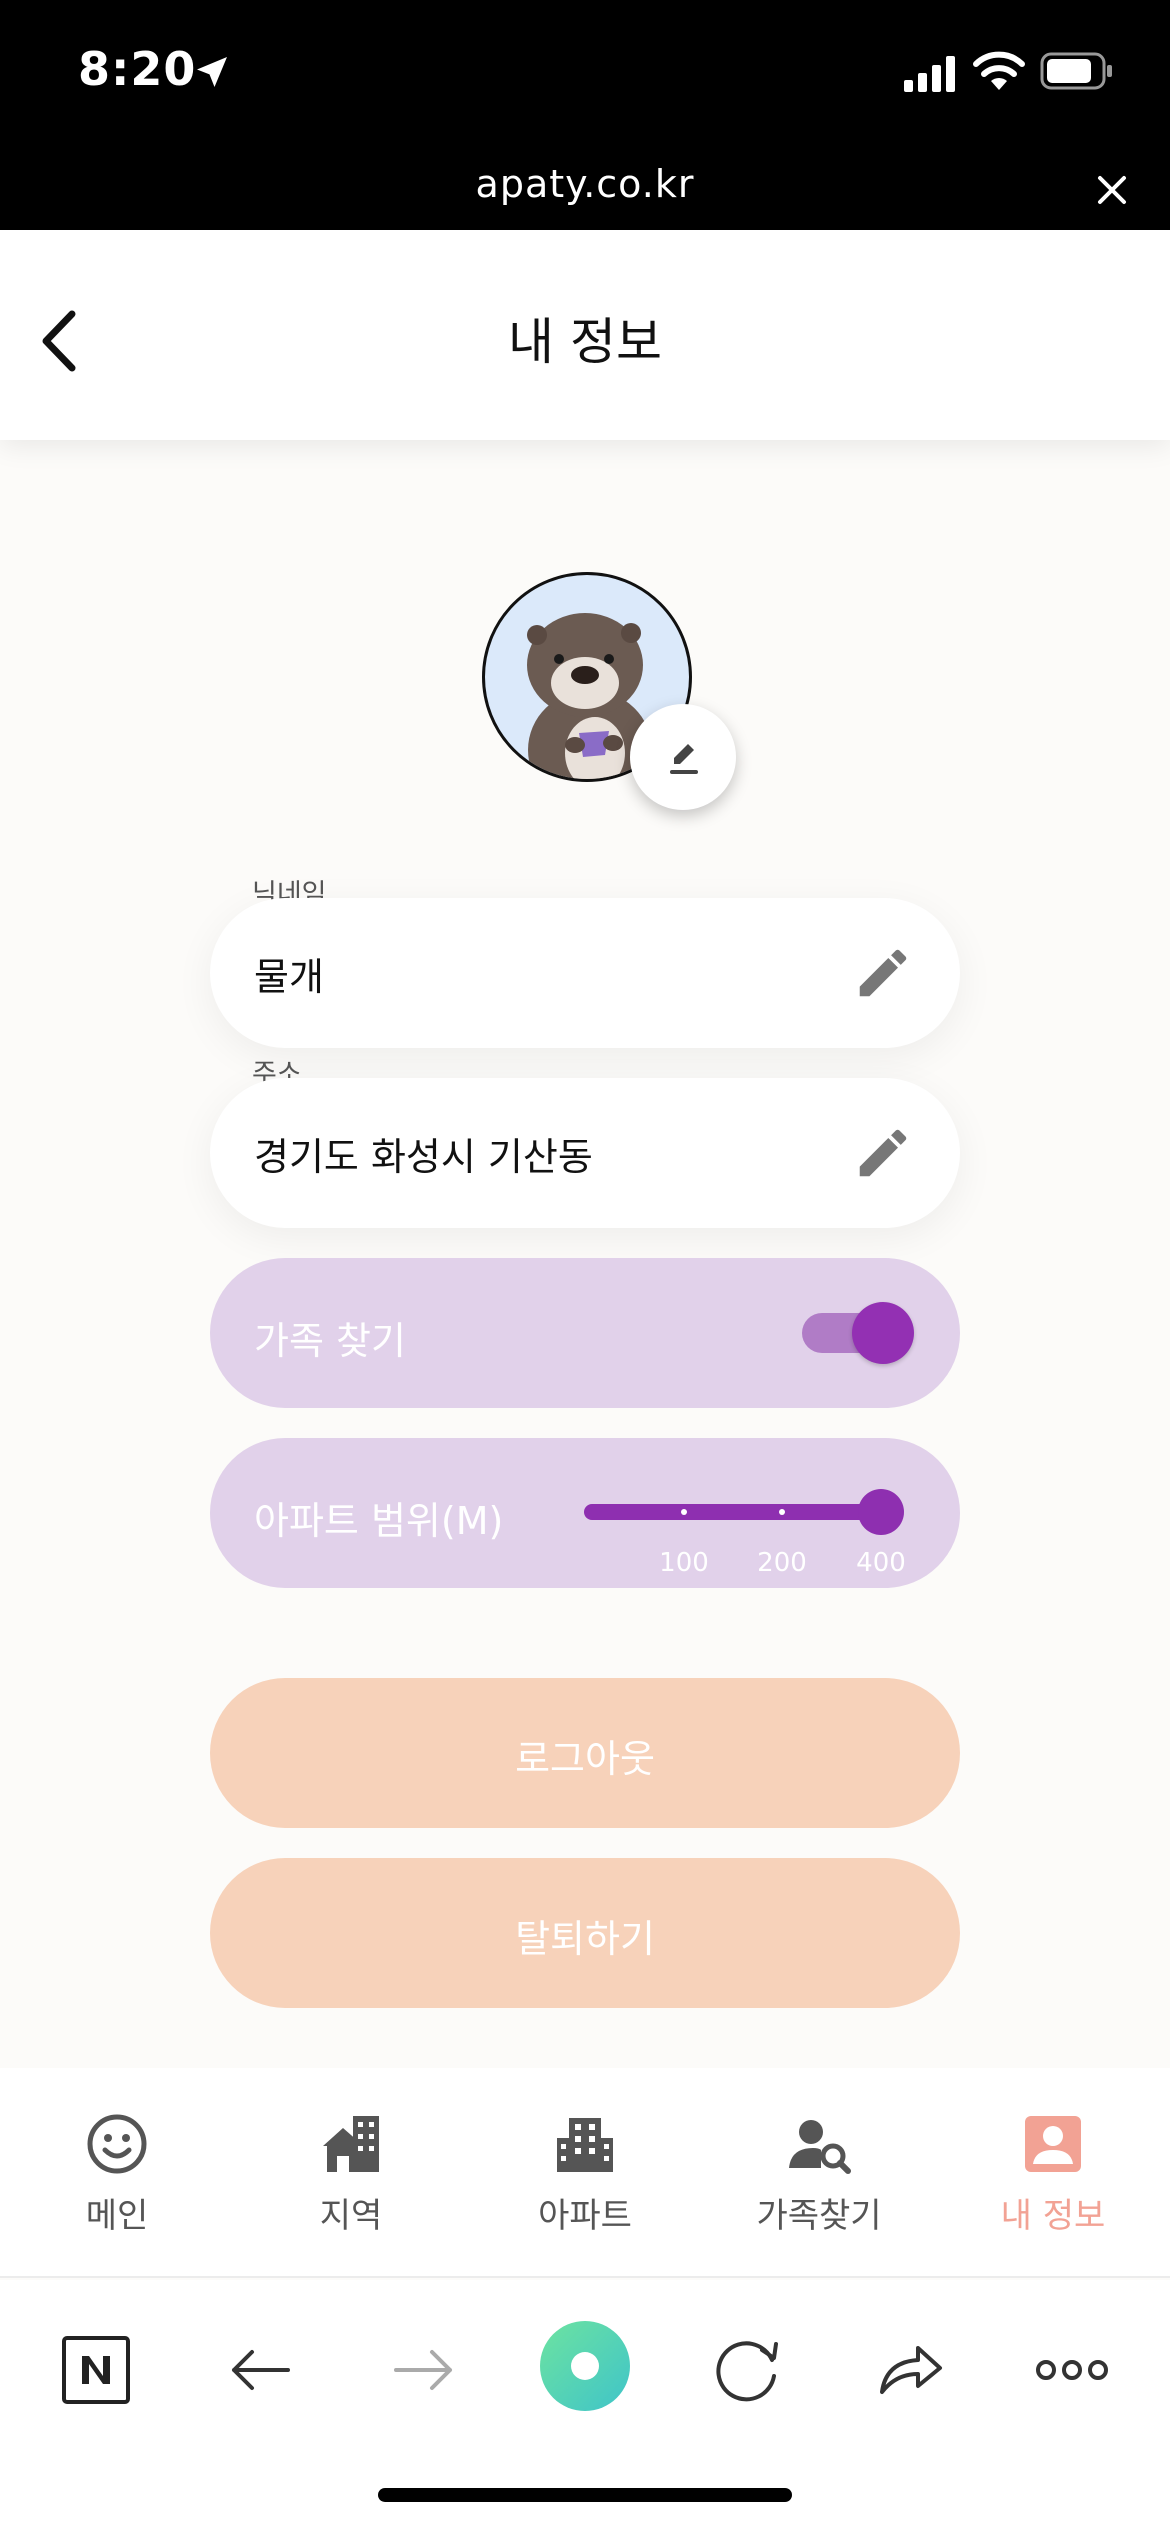 The image size is (1170, 2532). I want to click on pencil-icon, so click(684, 759).